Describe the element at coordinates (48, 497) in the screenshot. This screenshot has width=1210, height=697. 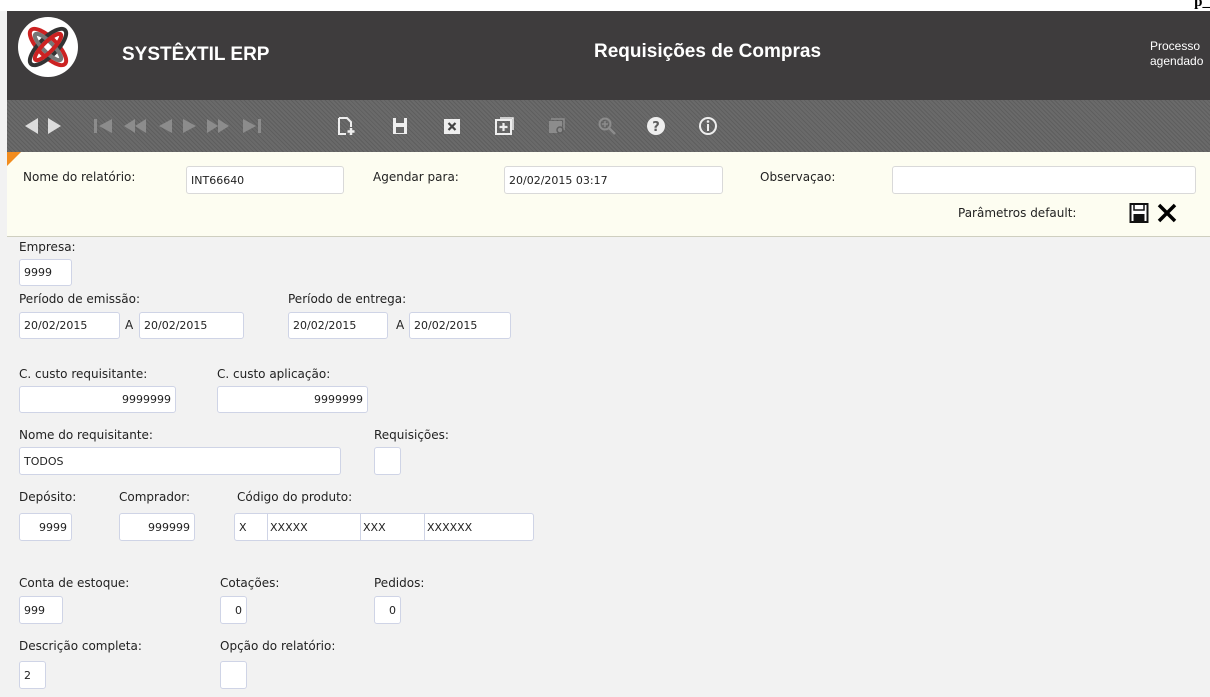
I see `deposito-label: Depósito:` at that location.